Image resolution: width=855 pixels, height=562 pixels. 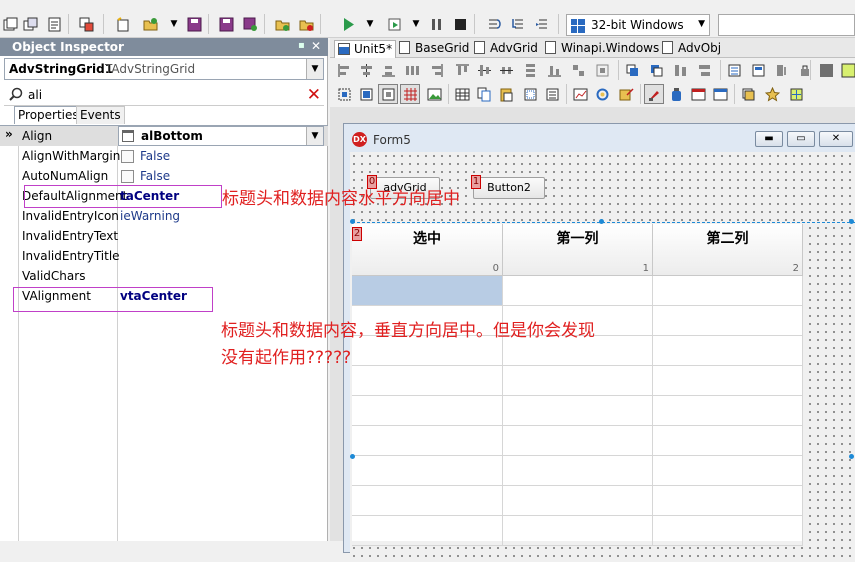 I want to click on remove-file-icon, so click(x=306, y=24).